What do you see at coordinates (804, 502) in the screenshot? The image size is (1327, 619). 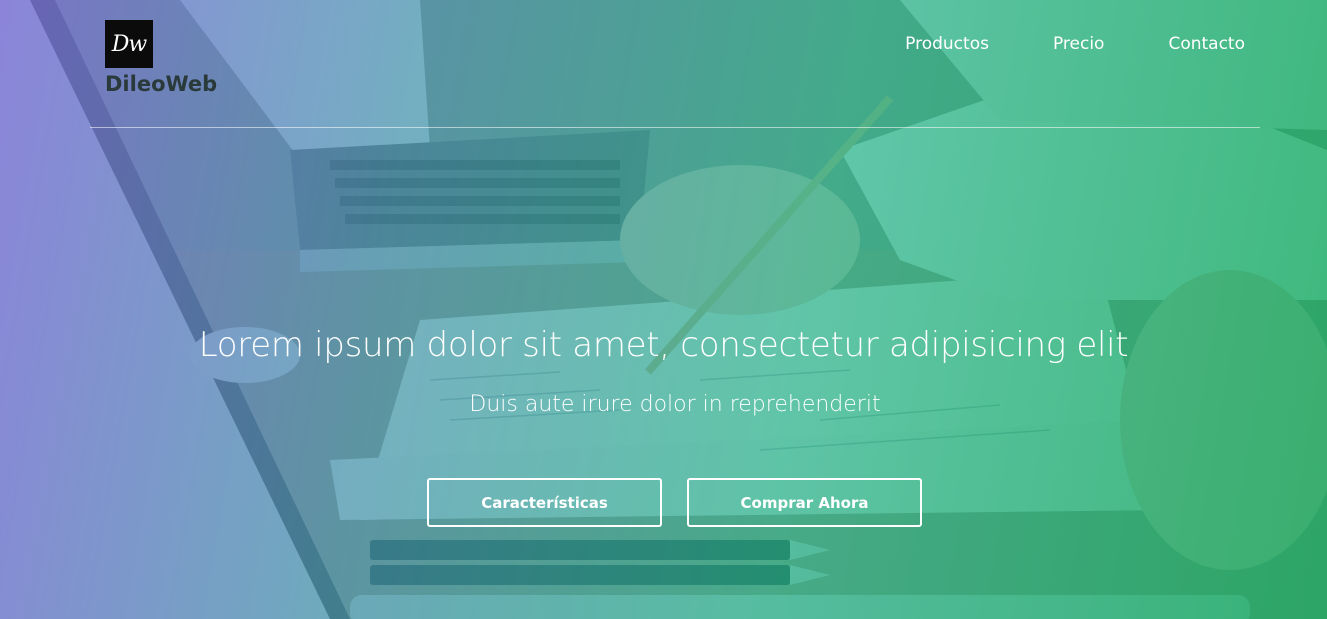 I see `buy-now-button: Comprar Ahora` at bounding box center [804, 502].